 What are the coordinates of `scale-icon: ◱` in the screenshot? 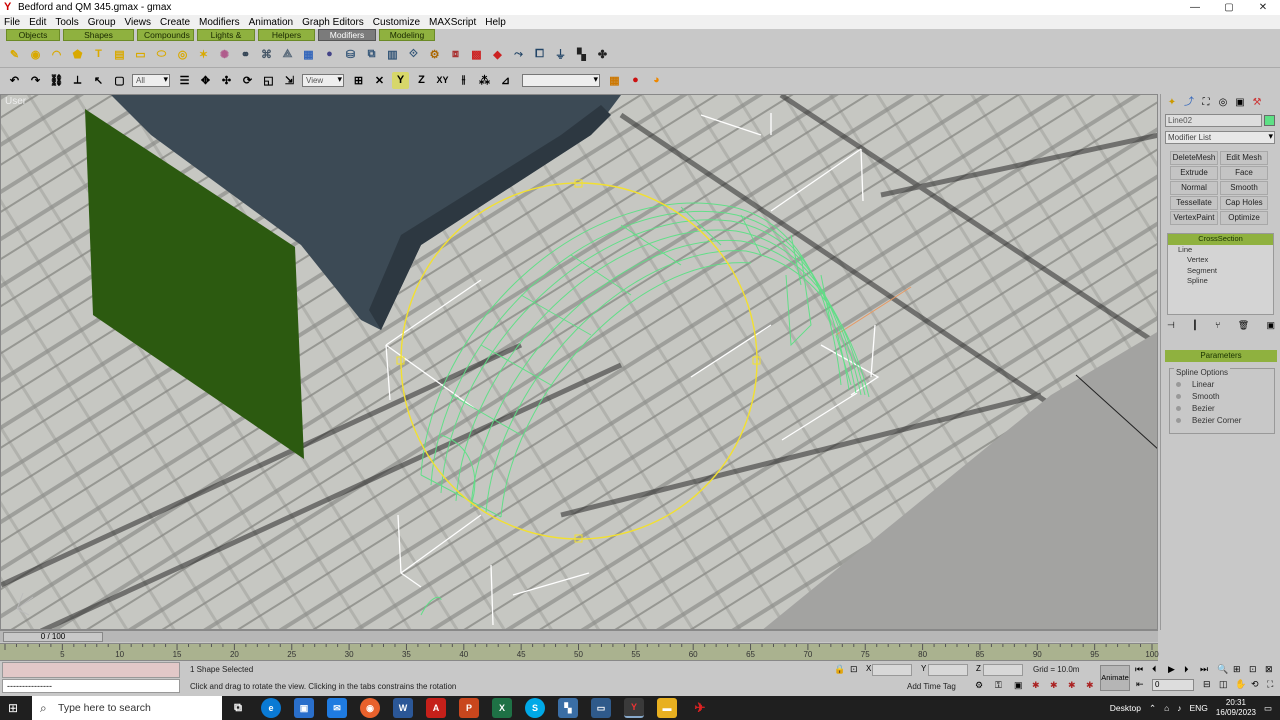 It's located at (268, 80).